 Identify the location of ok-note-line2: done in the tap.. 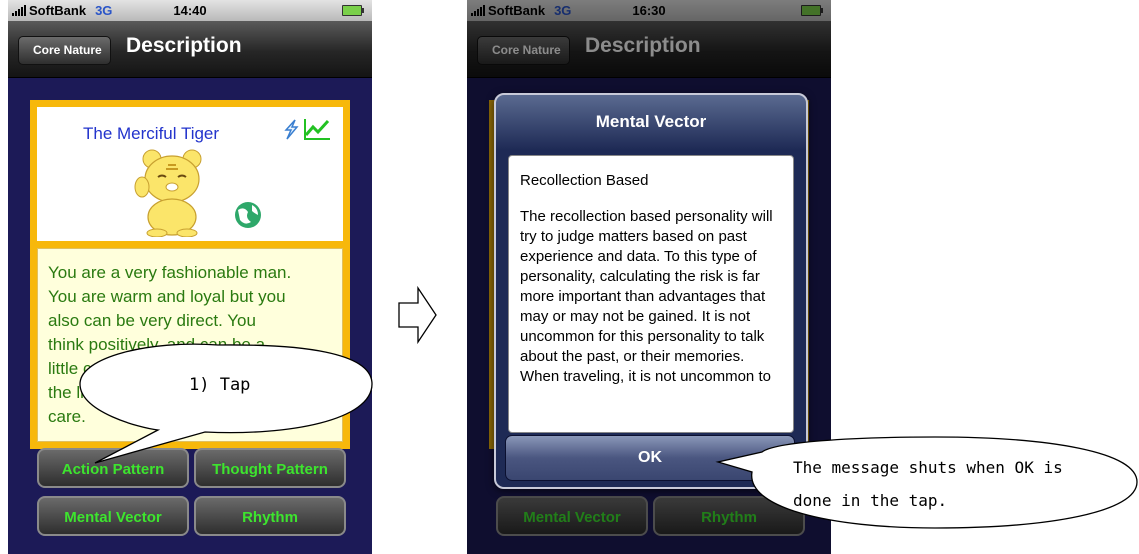
(870, 500).